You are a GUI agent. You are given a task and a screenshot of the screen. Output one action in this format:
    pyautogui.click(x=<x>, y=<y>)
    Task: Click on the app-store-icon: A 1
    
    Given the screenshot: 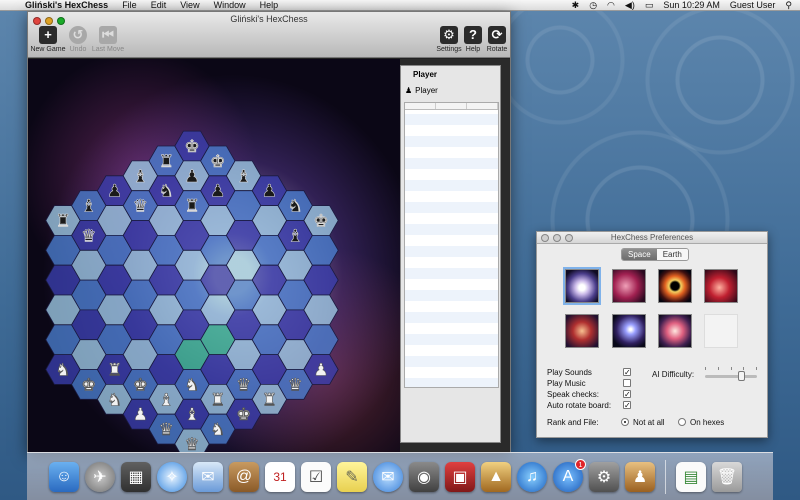 What is the action you would take?
    pyautogui.click(x=569, y=475)
    